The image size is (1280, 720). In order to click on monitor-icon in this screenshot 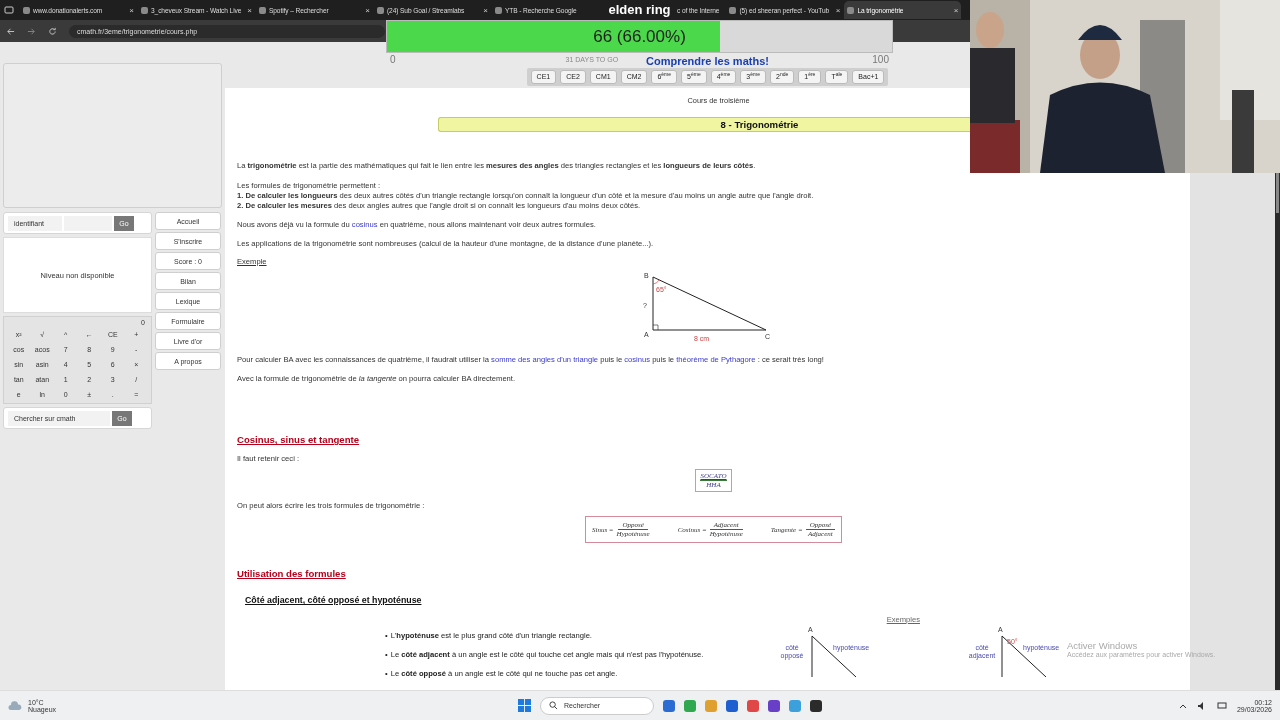, I will do `click(1221, 705)`.